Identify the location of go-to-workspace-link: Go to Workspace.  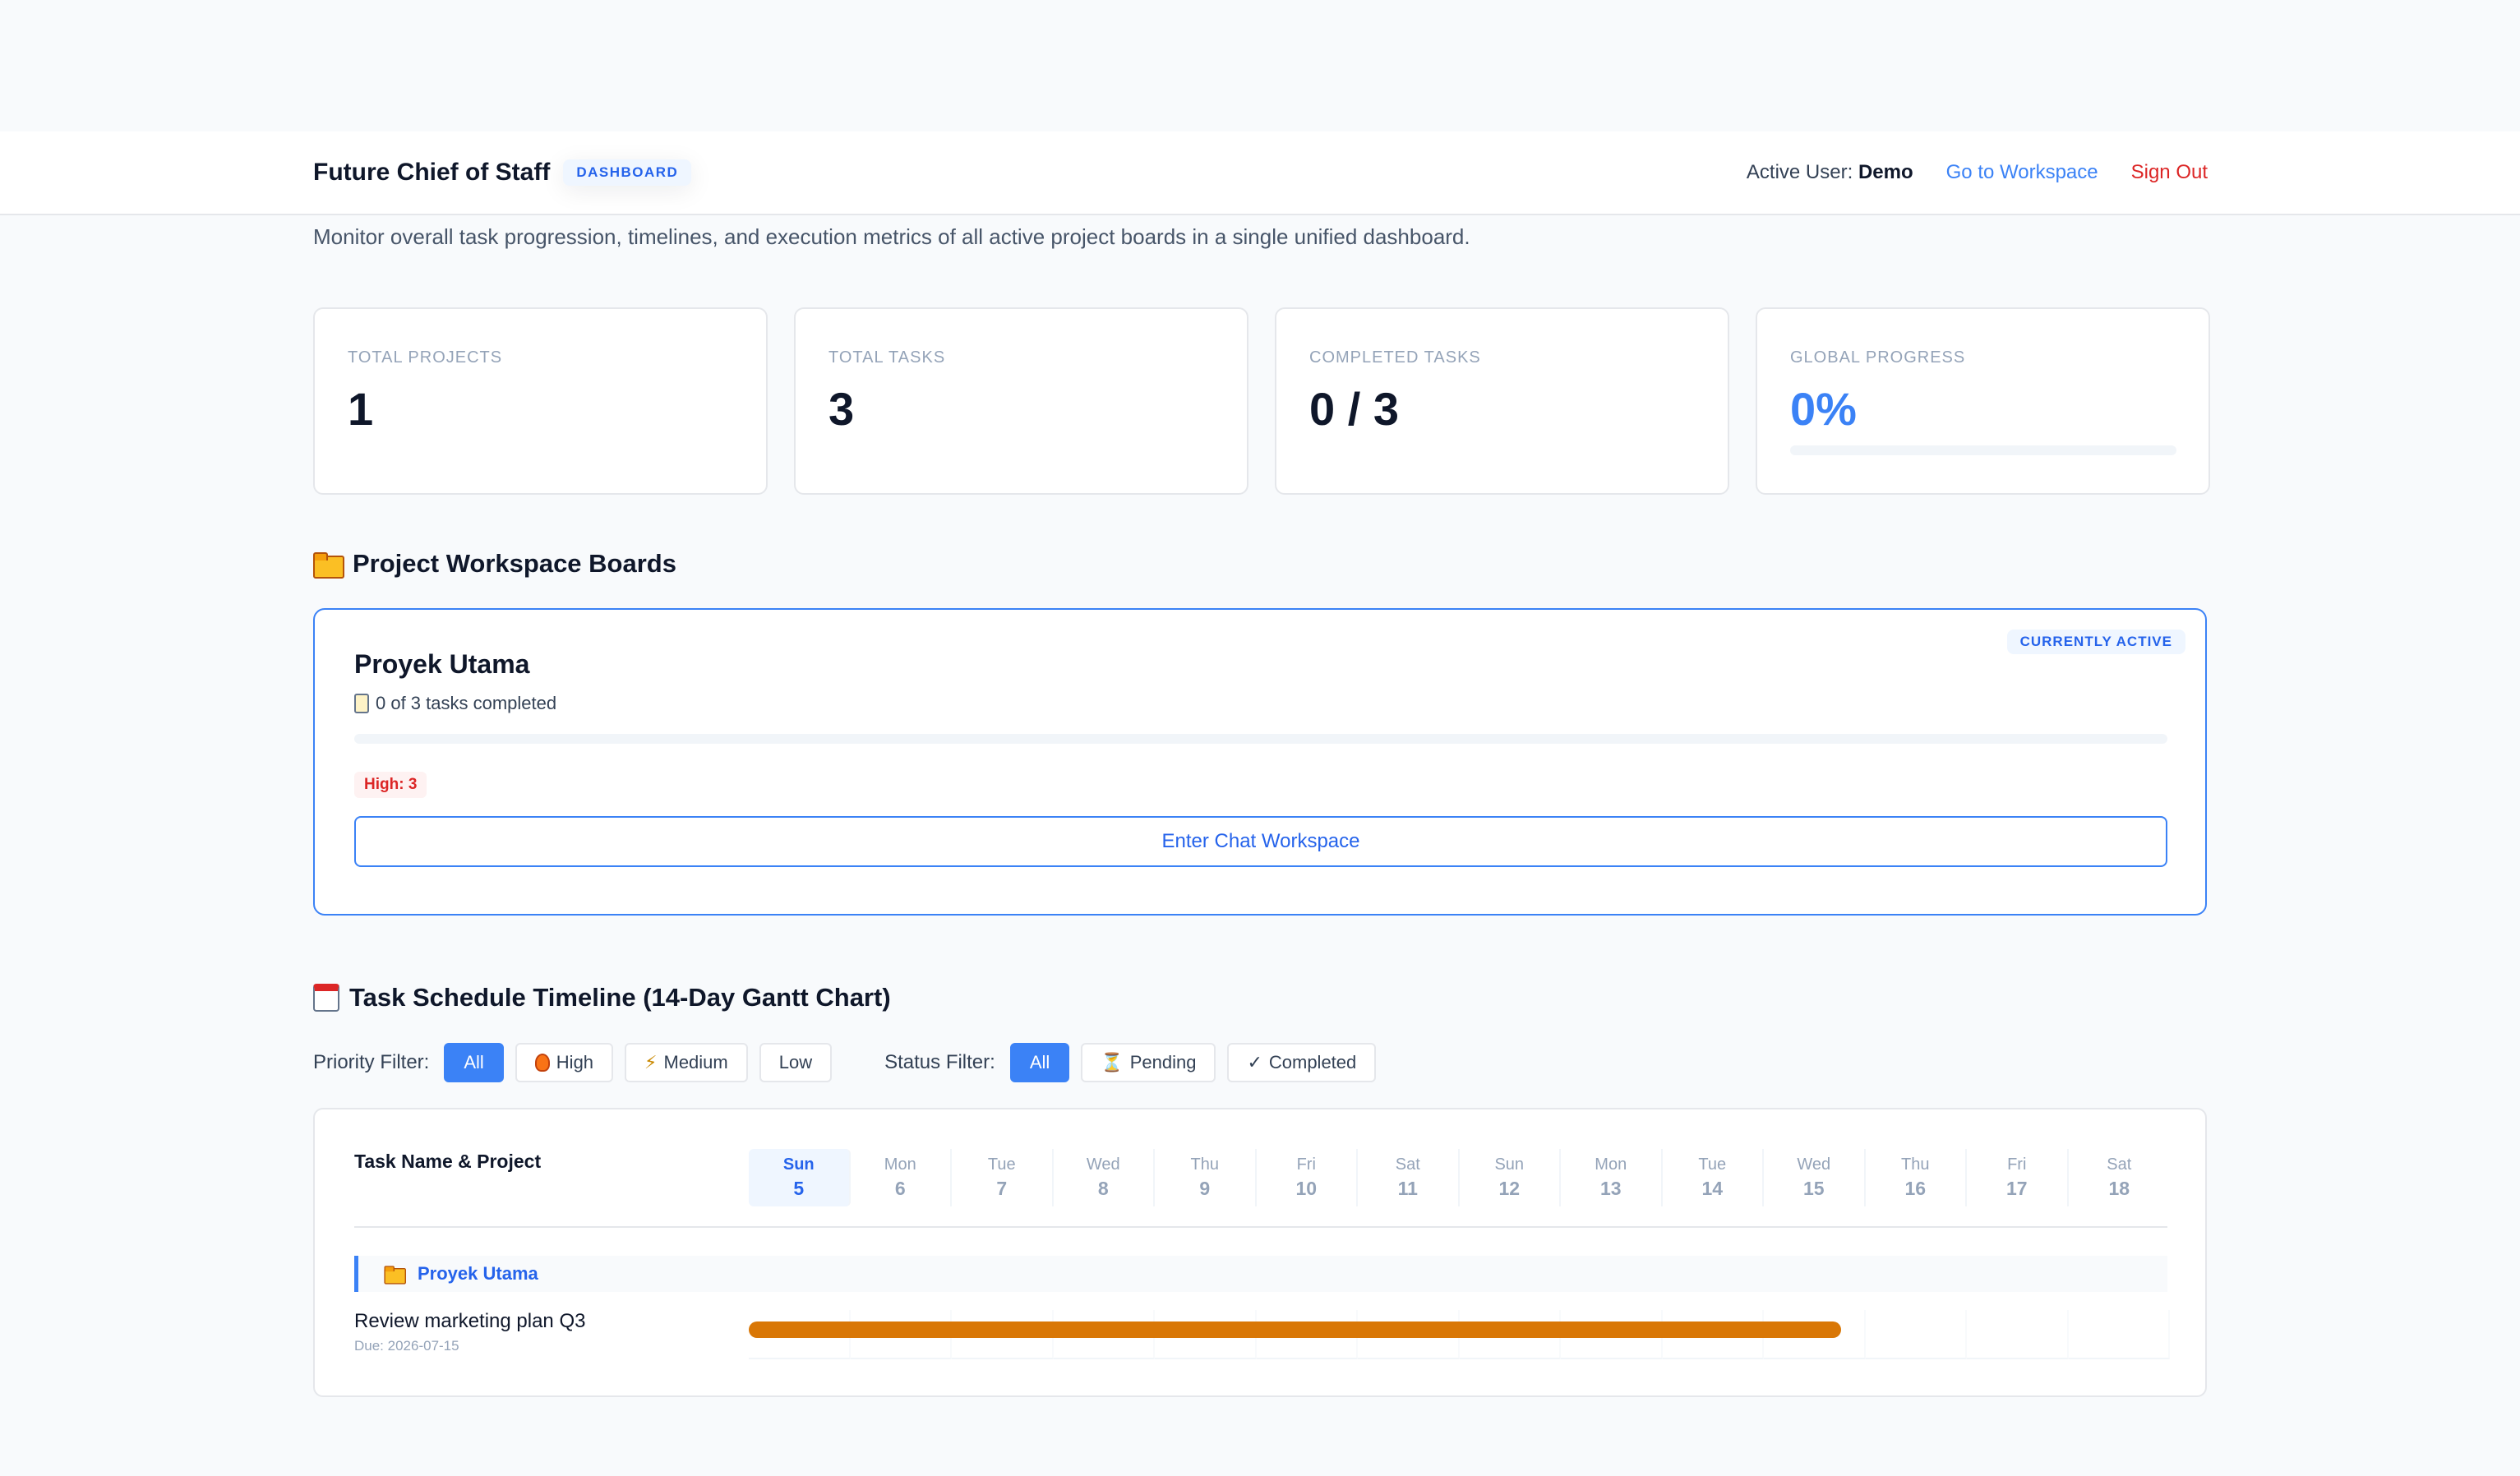
(2022, 172).